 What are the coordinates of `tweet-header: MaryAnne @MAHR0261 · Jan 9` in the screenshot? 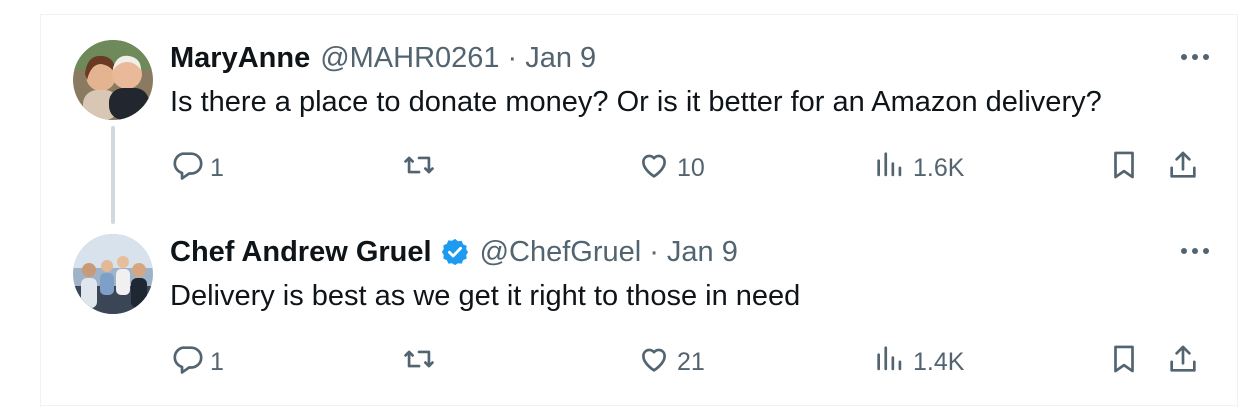 It's located at (691, 58).